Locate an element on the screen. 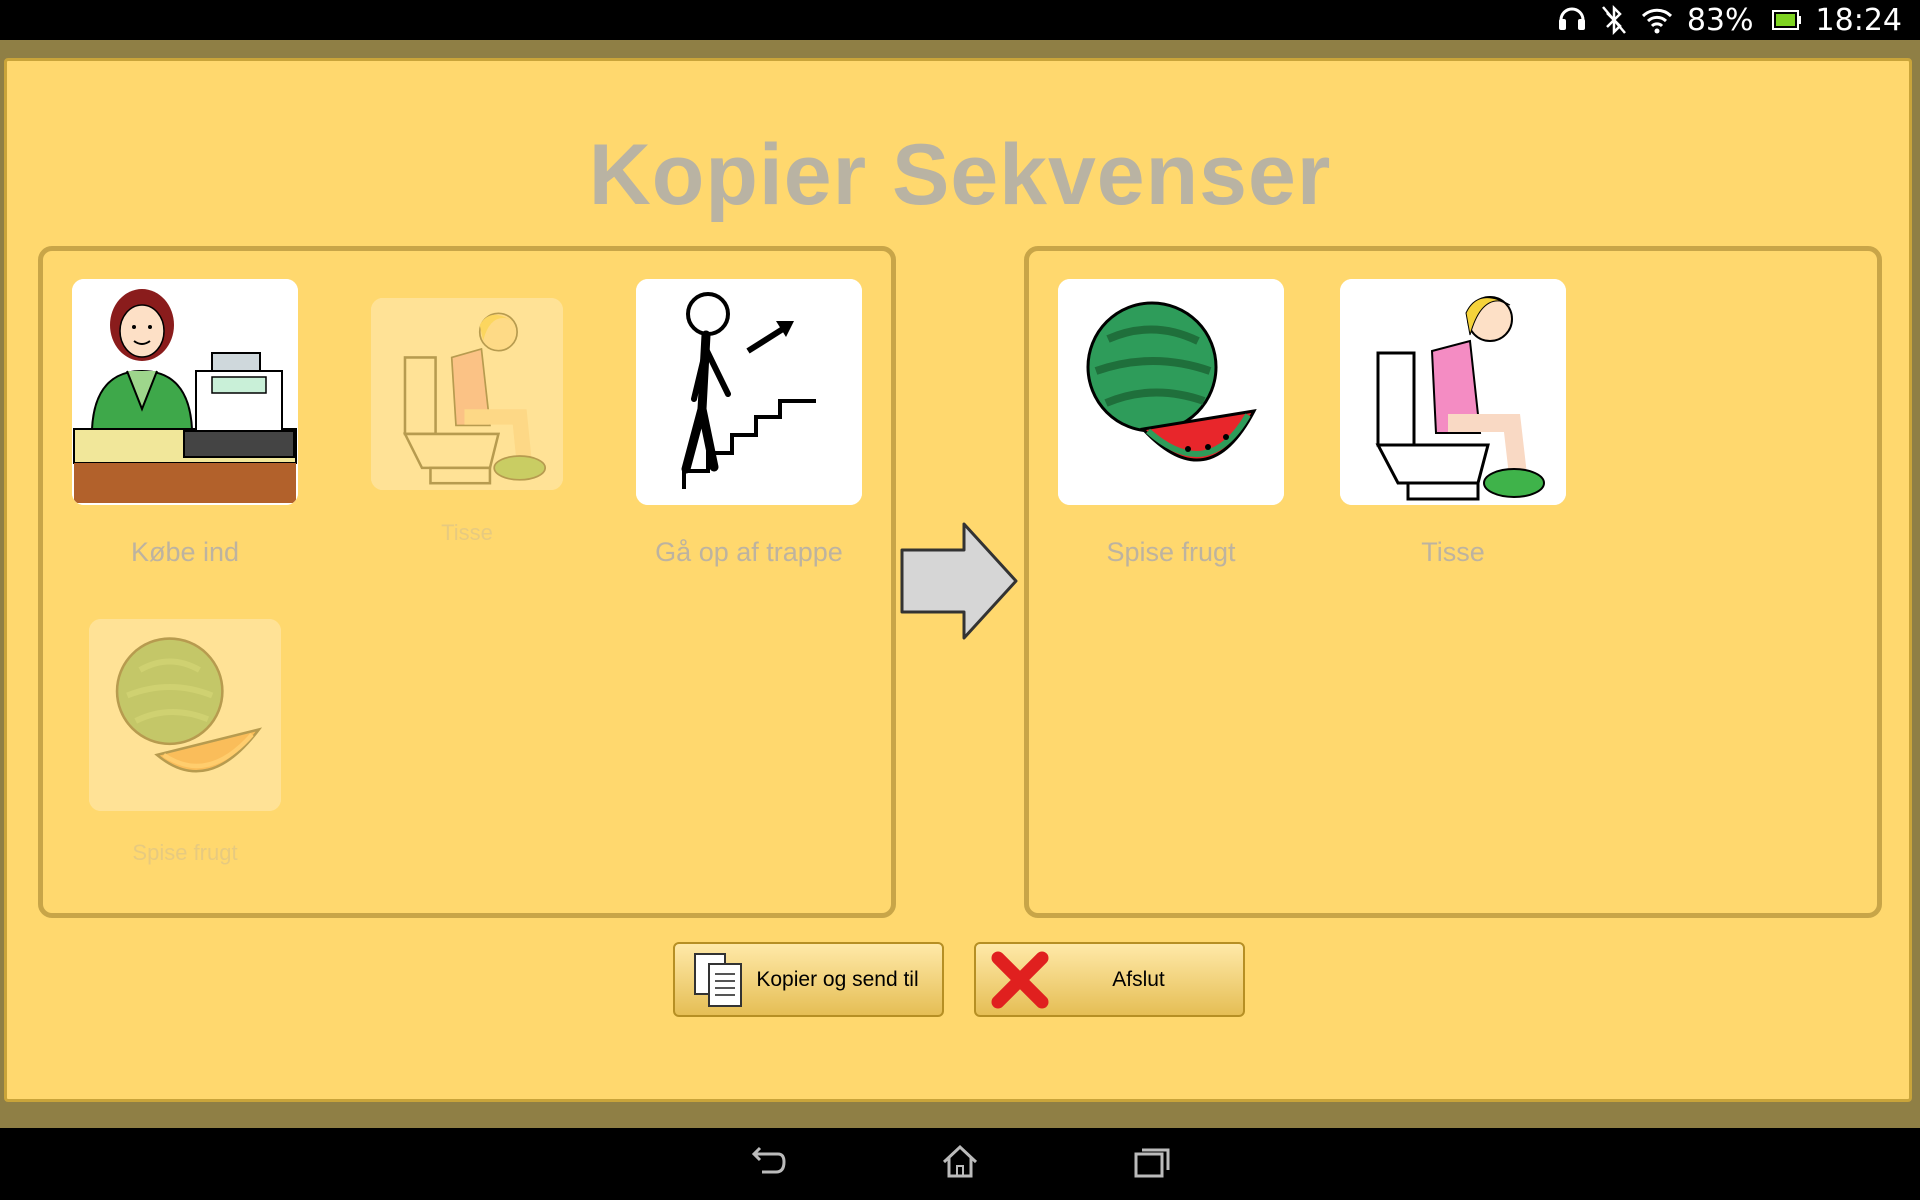  close-icon is located at coordinates (1020, 979).